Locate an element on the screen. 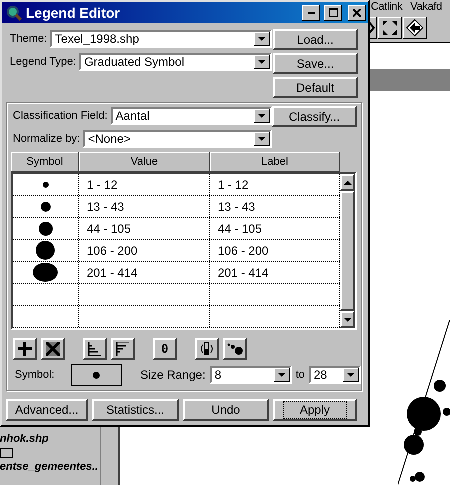 This screenshot has height=485, width=450. legend-type-dropdown: Graduated Symbol is located at coordinates (175, 61).